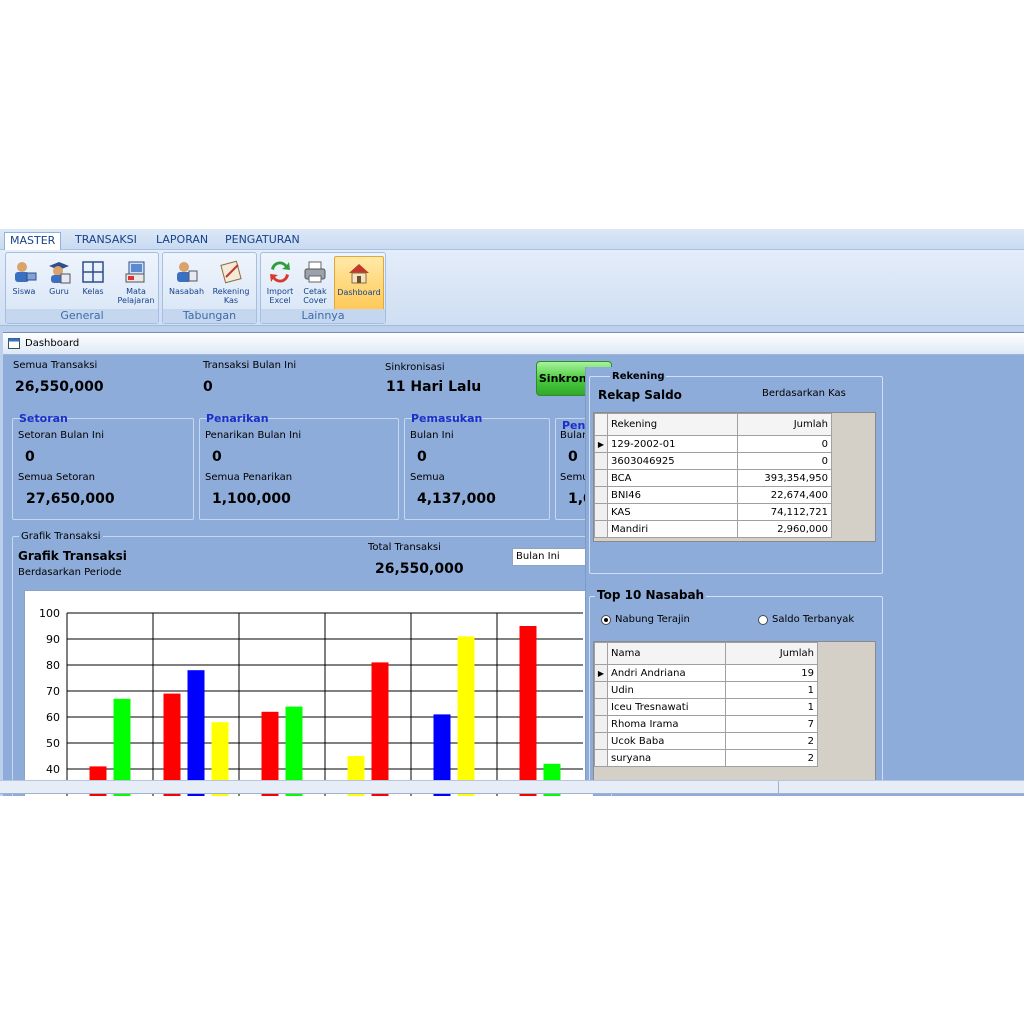 The height and width of the screenshot is (1024, 1024). I want to click on table-header-row: Rekening Jumlah, so click(713, 424).